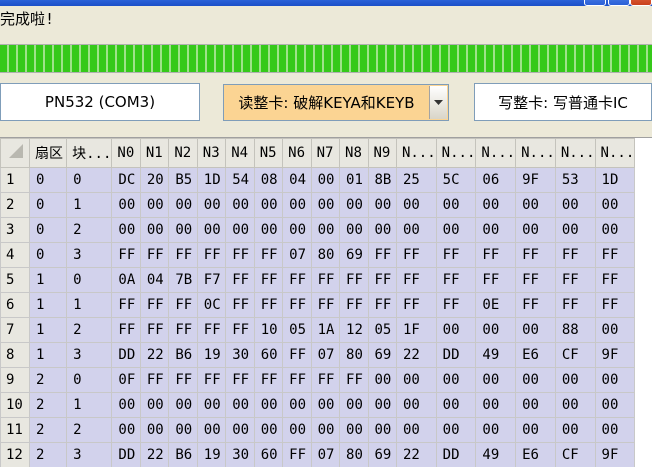 The height and width of the screenshot is (467, 652). What do you see at coordinates (268, 330) in the screenshot?
I see `grid-cell: 10` at bounding box center [268, 330].